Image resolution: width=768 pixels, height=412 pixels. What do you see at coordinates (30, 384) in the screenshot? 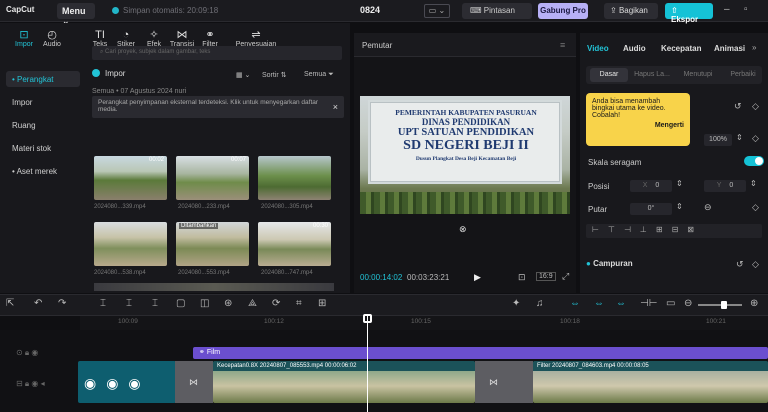
I see `track-controls: ⊟ 🔒︎ ◉ ◂` at bounding box center [30, 384].